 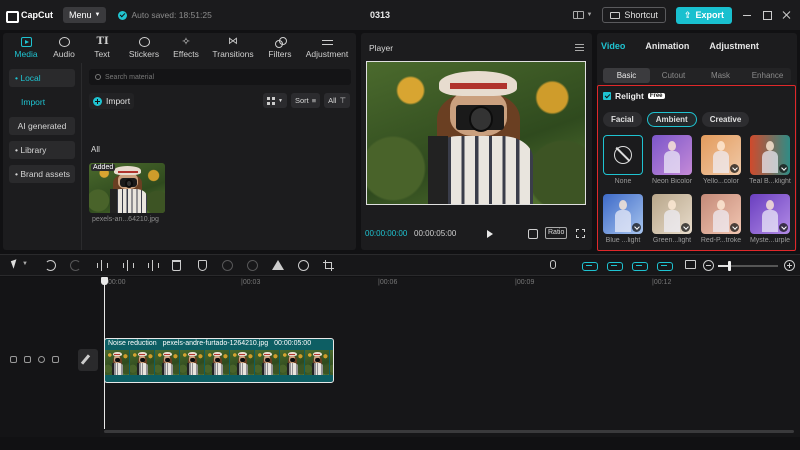 What do you see at coordinates (673, 75) in the screenshot?
I see `subtab-cutout: Cutout` at bounding box center [673, 75].